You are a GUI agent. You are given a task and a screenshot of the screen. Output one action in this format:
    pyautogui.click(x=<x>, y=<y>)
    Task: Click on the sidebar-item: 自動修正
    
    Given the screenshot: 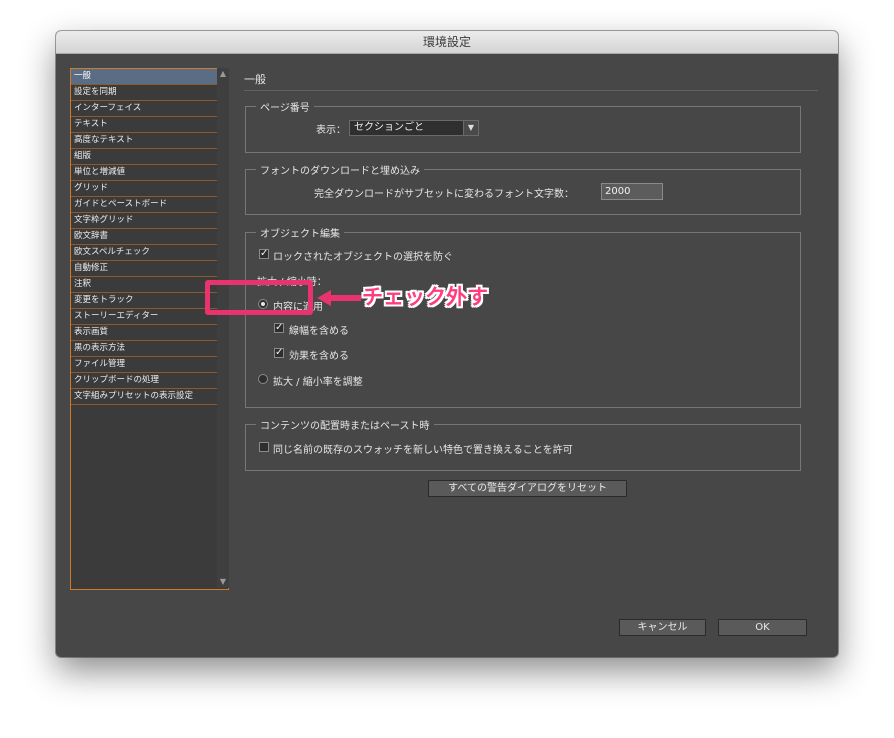 What is the action you would take?
    pyautogui.click(x=149, y=269)
    